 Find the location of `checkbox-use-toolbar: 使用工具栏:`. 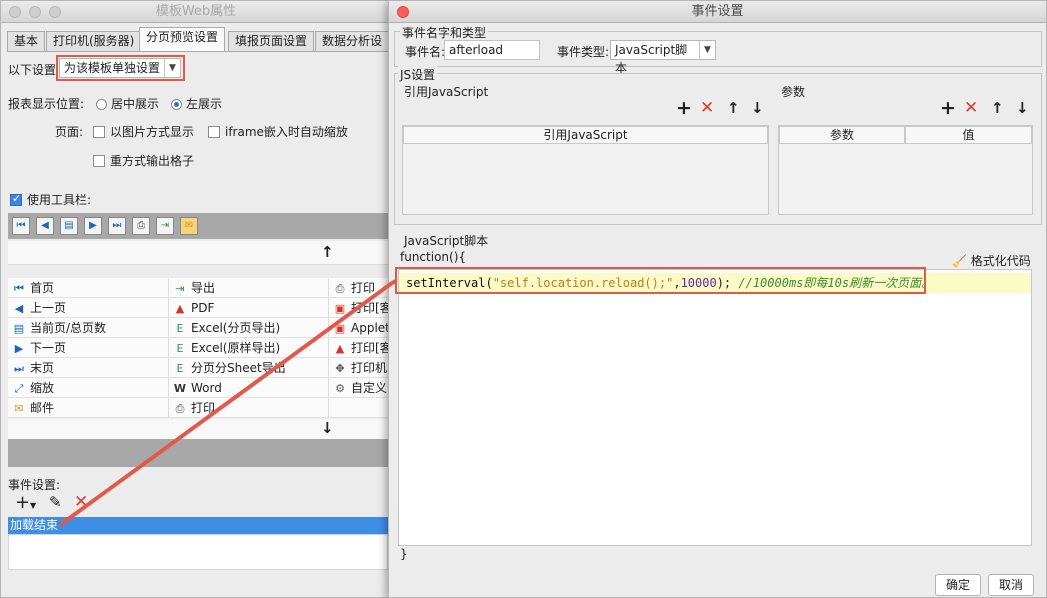

checkbox-use-toolbar: 使用工具栏: is located at coordinates (50, 199).